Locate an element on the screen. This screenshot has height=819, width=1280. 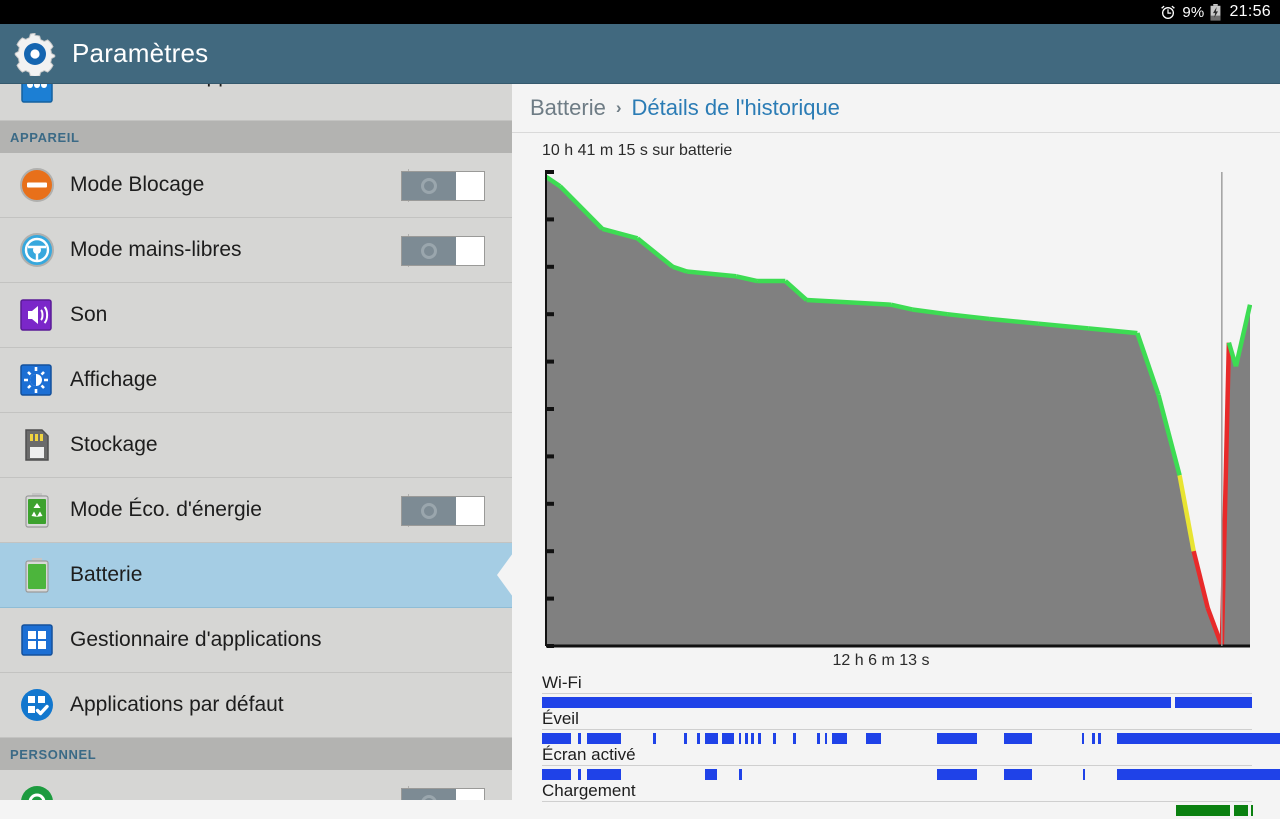
sidebar-item-label: Affichage is located at coordinates (114, 379).